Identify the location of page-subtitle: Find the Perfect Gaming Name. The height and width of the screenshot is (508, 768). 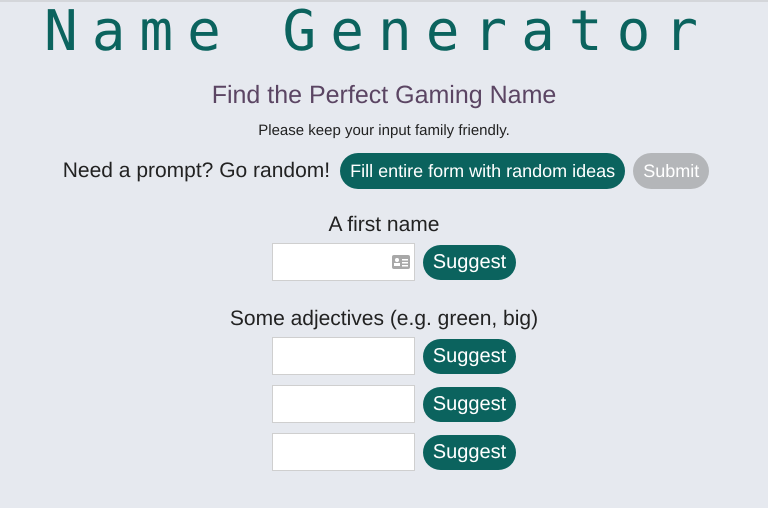
(384, 95).